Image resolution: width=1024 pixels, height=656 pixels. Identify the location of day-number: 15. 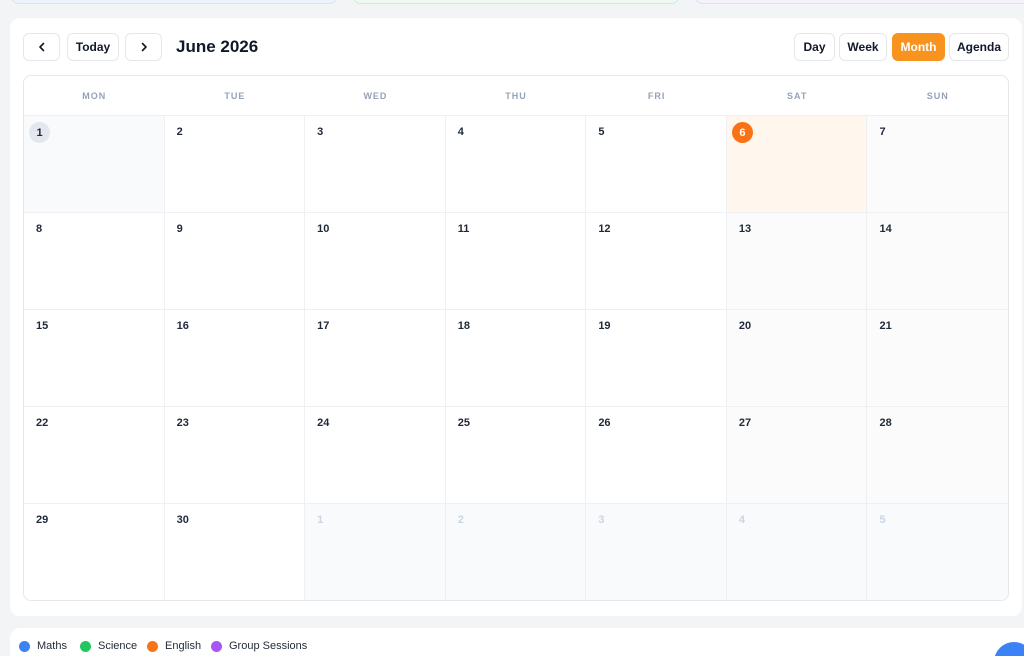
(42, 326).